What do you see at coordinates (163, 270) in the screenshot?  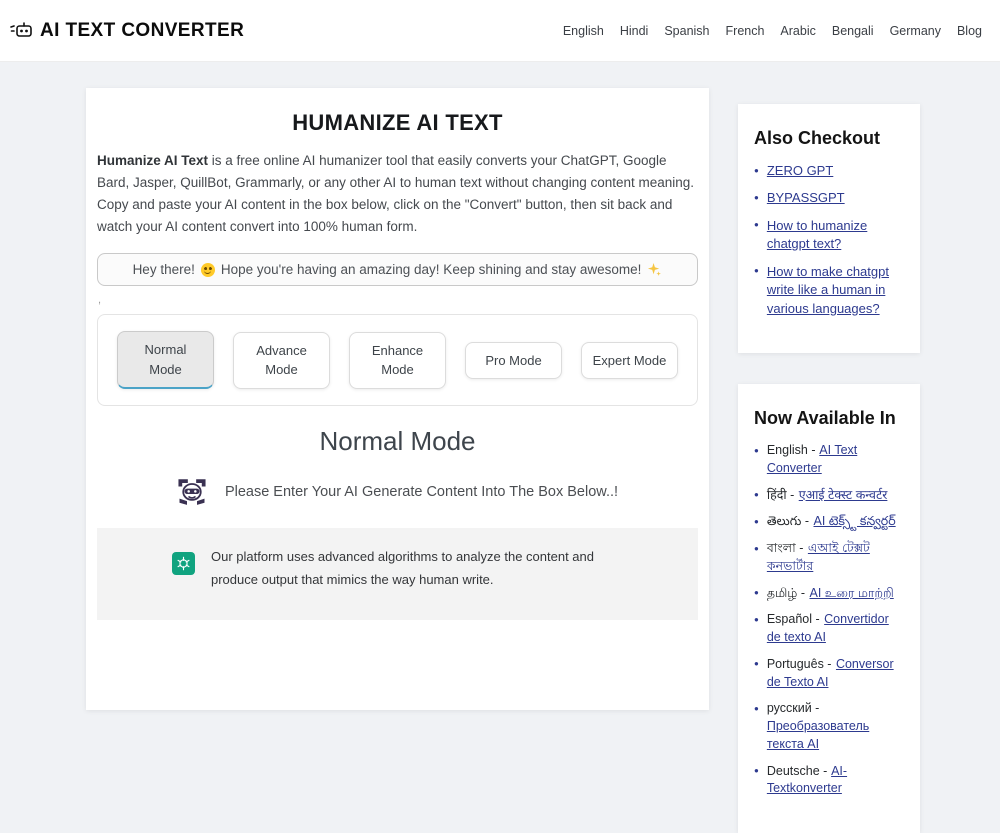 I see `greeting-part1: Hey there!` at bounding box center [163, 270].